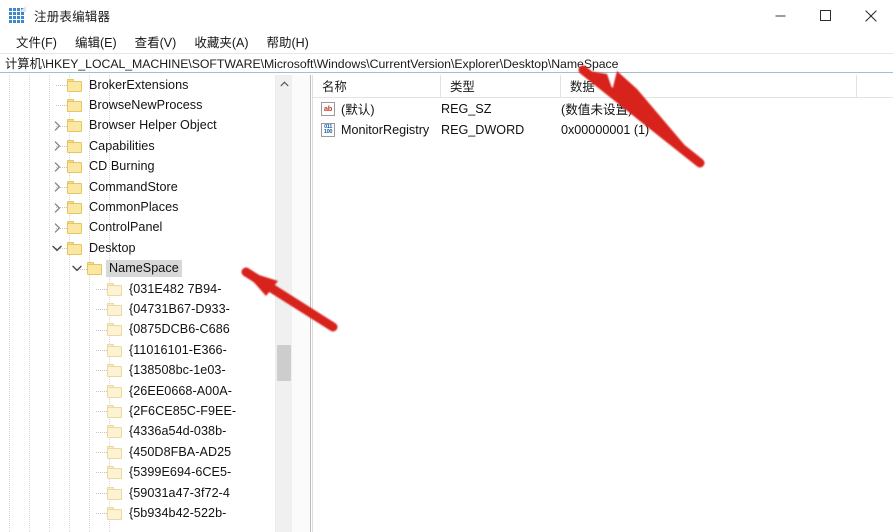 The width and height of the screenshot is (893, 532). Describe the element at coordinates (605, 130) in the screenshot. I see `value-data-cell: 0x00000001 (1)` at that location.